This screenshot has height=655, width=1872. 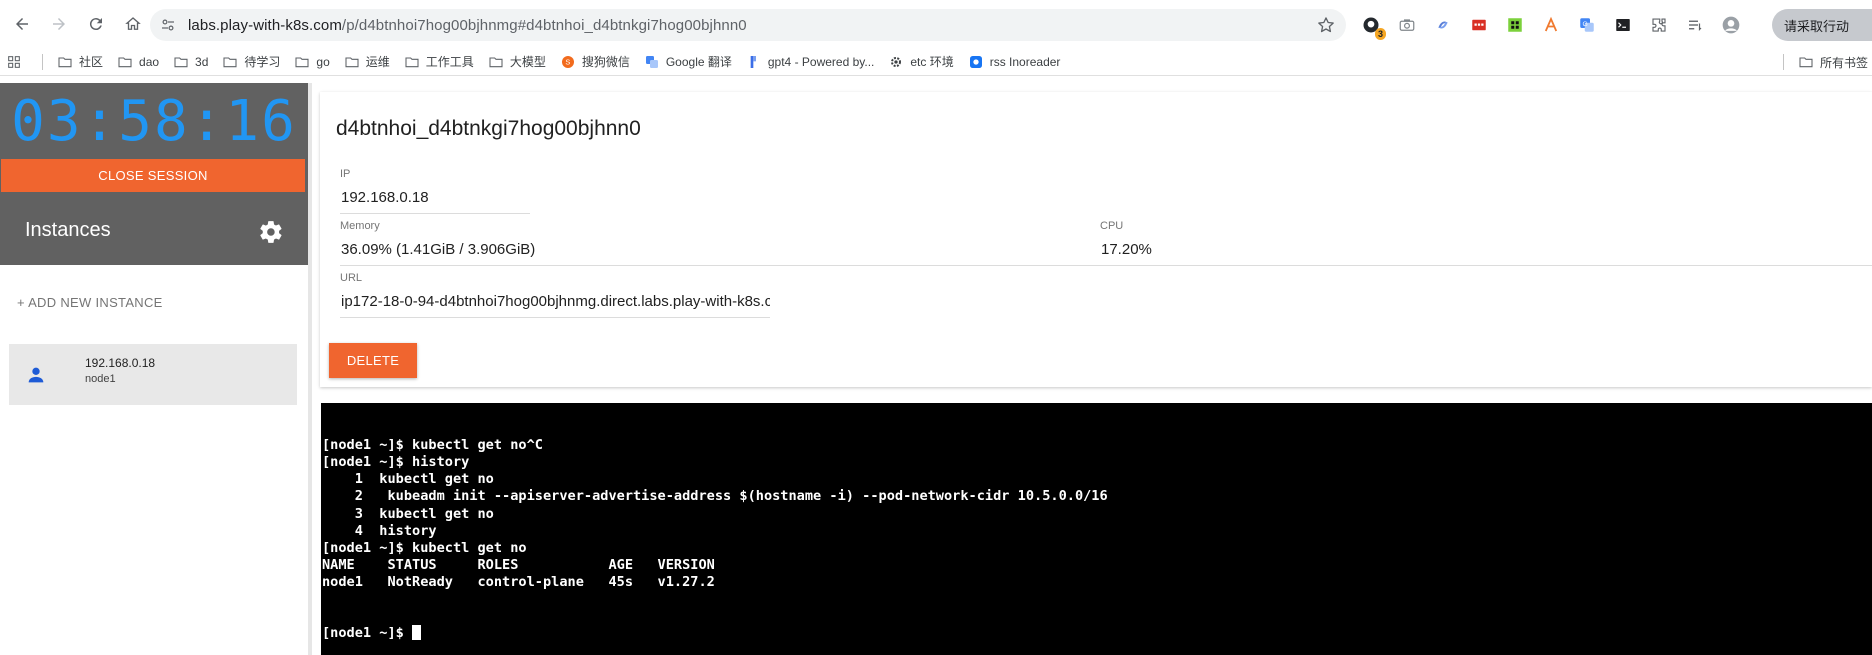 I want to click on terminal-line: NAME STATUS ROLES AGE VERSION, so click(x=518, y=564).